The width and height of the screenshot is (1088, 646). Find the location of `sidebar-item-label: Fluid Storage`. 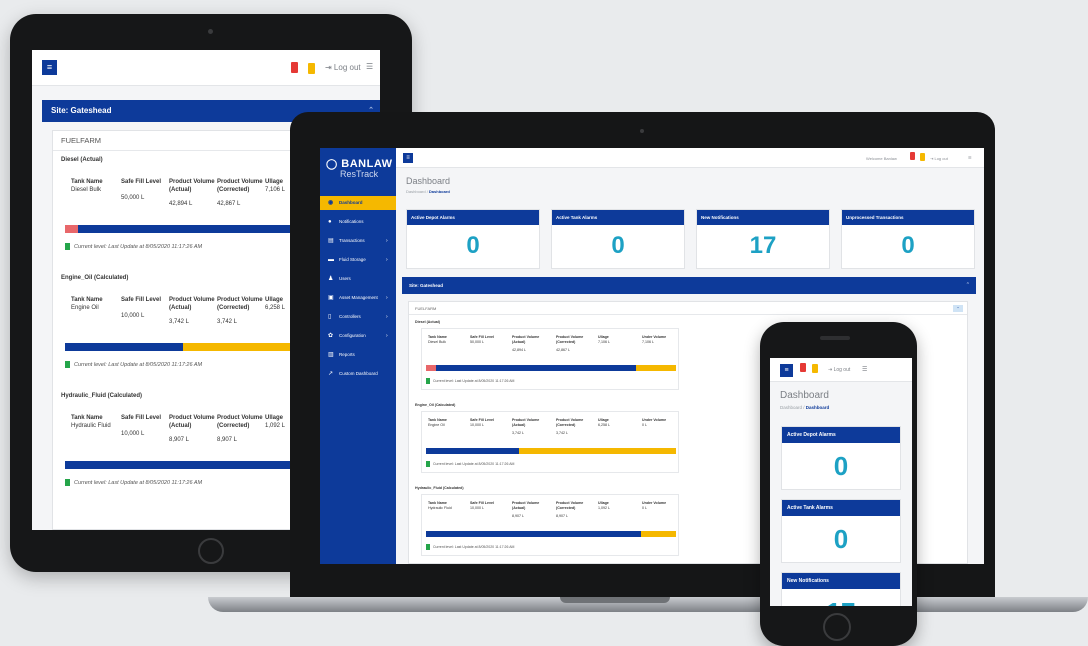

sidebar-item-label: Fluid Storage is located at coordinates (352, 259).